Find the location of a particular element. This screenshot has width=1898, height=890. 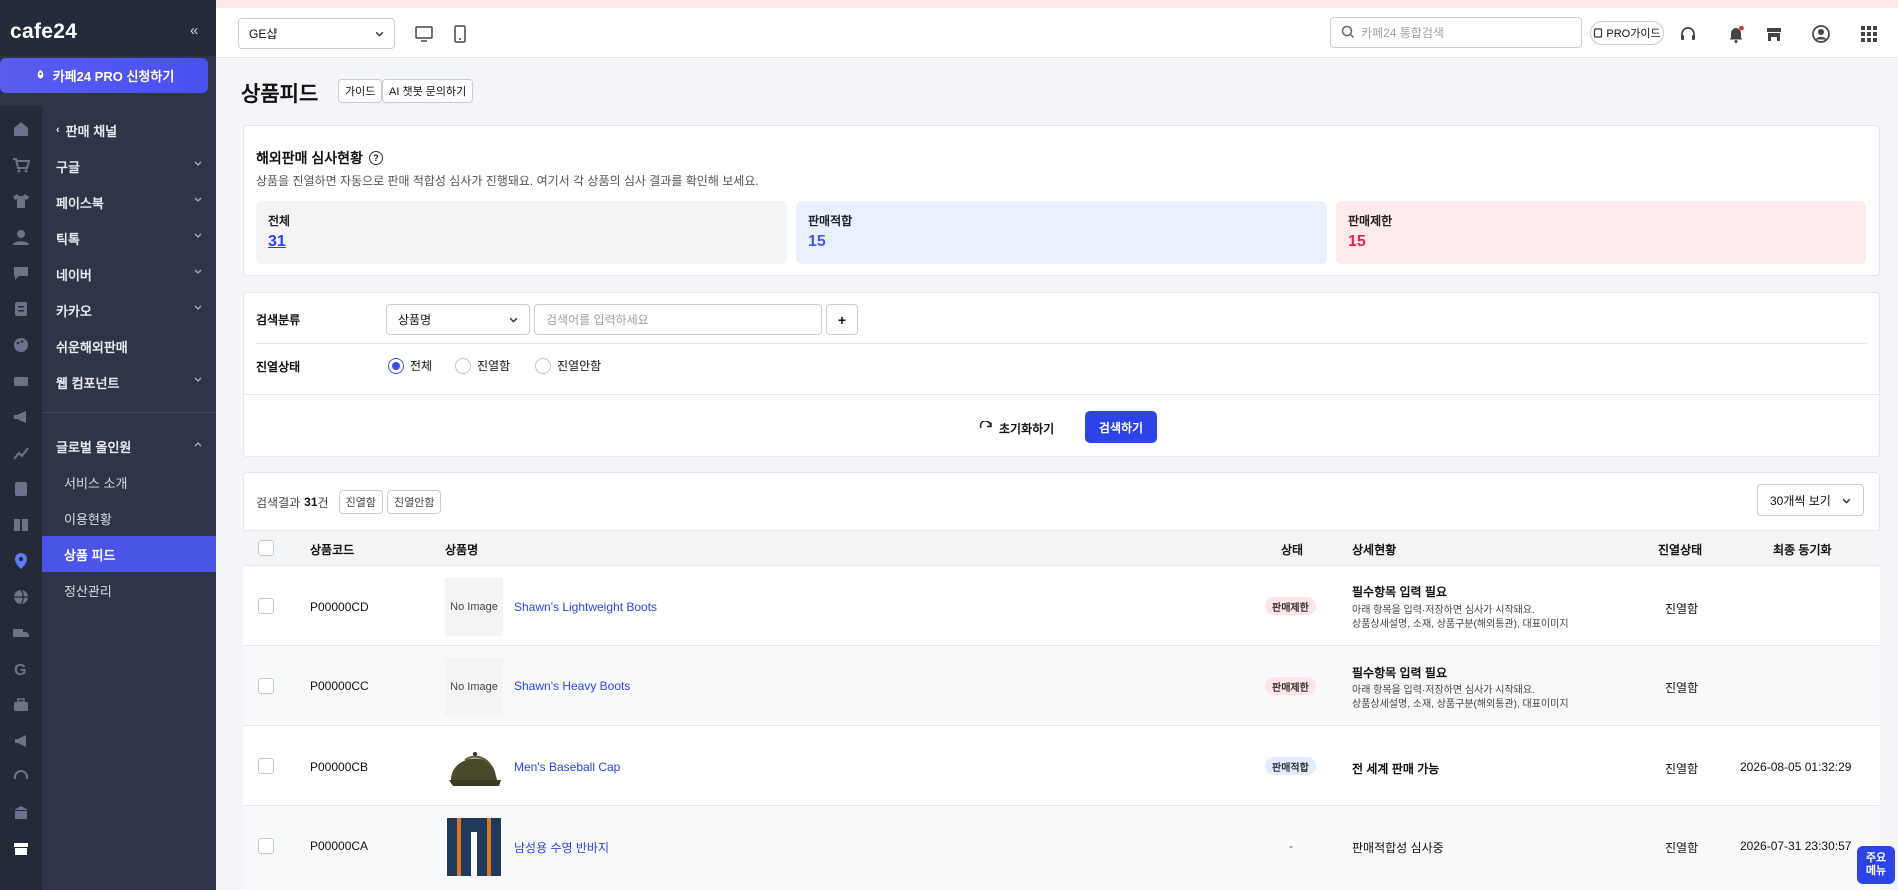

result-count: 31 is located at coordinates (311, 502).